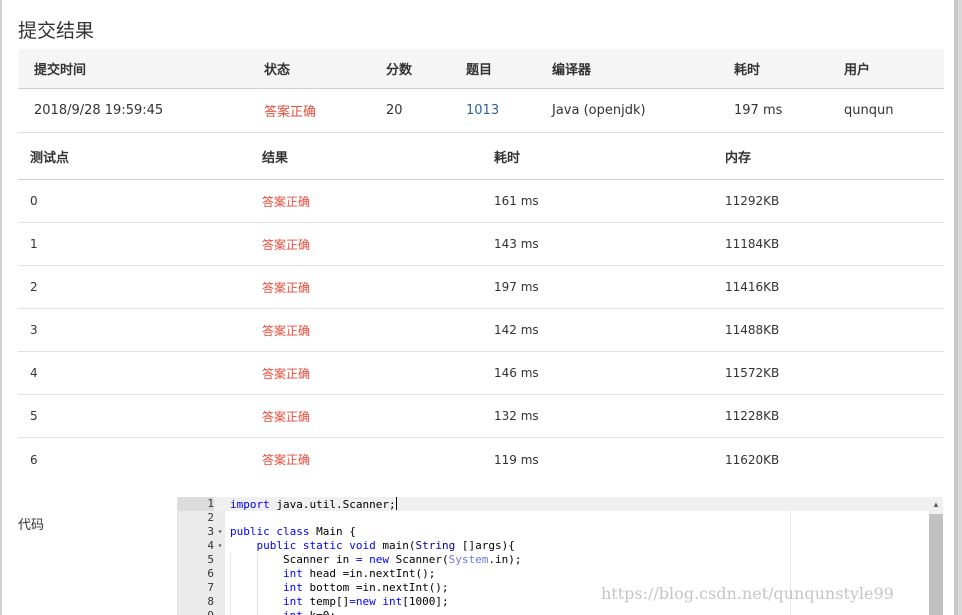 The image size is (962, 615). Describe the element at coordinates (60, 70) in the screenshot. I see `header-submit-time: 提交时间` at that location.